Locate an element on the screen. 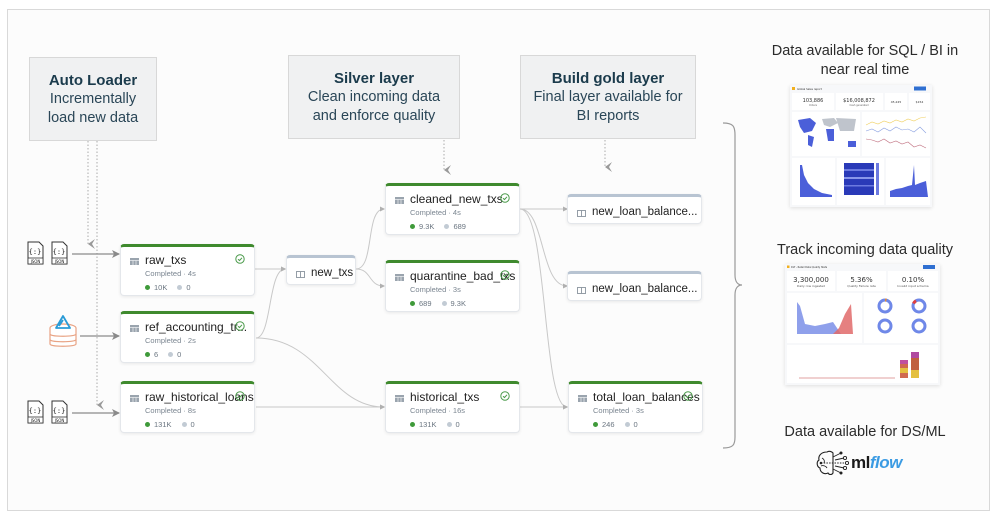  callout-line: load new data is located at coordinates (93, 118).